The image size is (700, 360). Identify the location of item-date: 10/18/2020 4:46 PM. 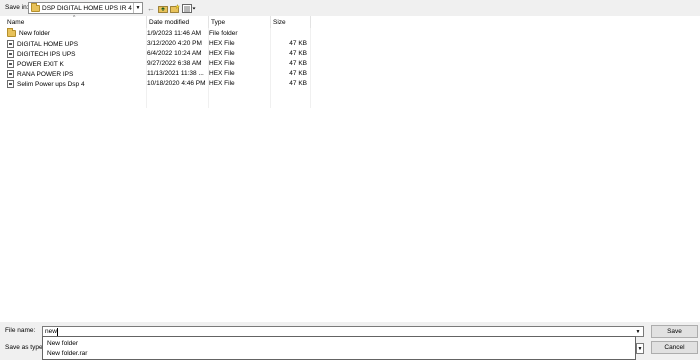
(176, 83).